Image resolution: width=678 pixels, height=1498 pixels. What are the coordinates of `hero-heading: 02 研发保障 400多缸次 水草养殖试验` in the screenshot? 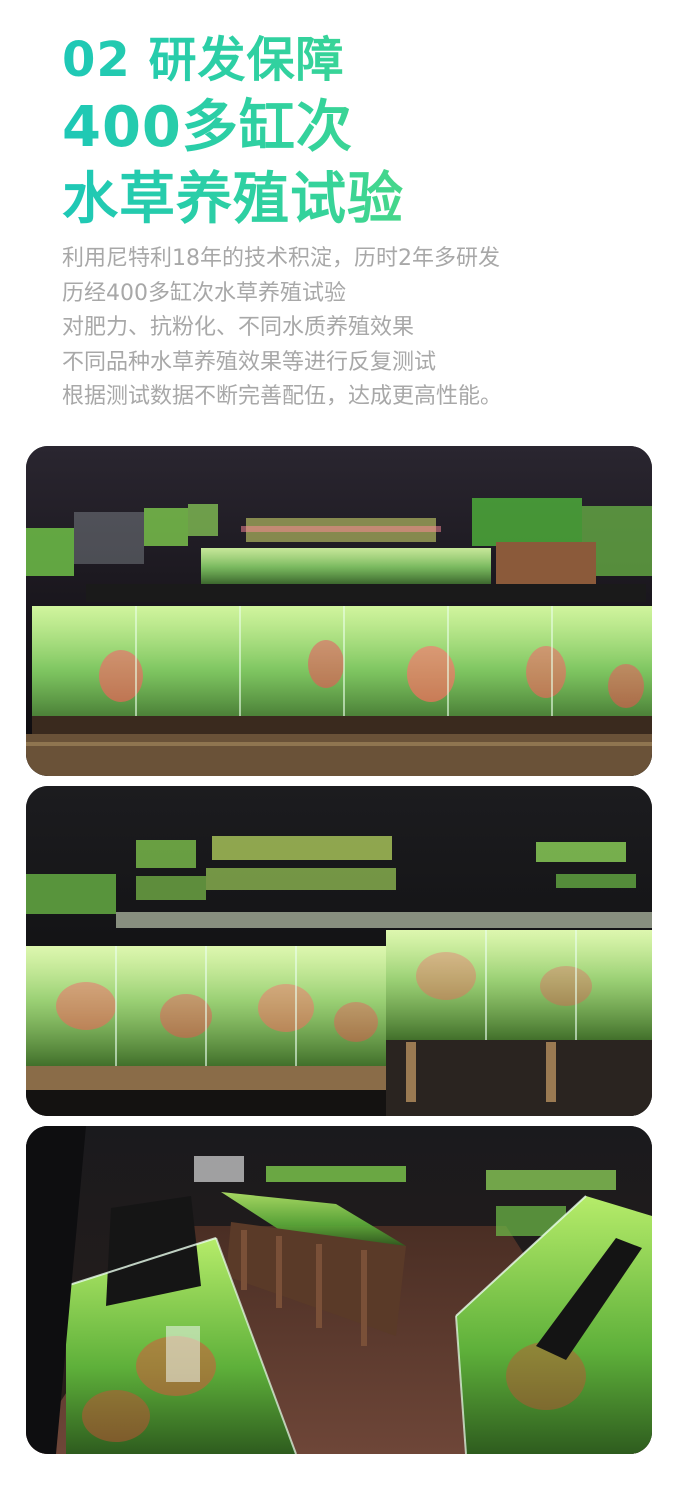 It's located at (352, 133).